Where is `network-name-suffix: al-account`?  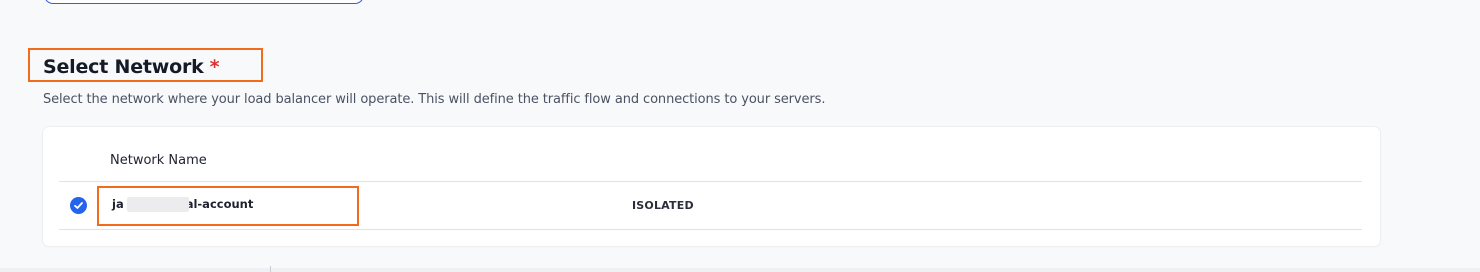 network-name-suffix: al-account is located at coordinates (219, 204).